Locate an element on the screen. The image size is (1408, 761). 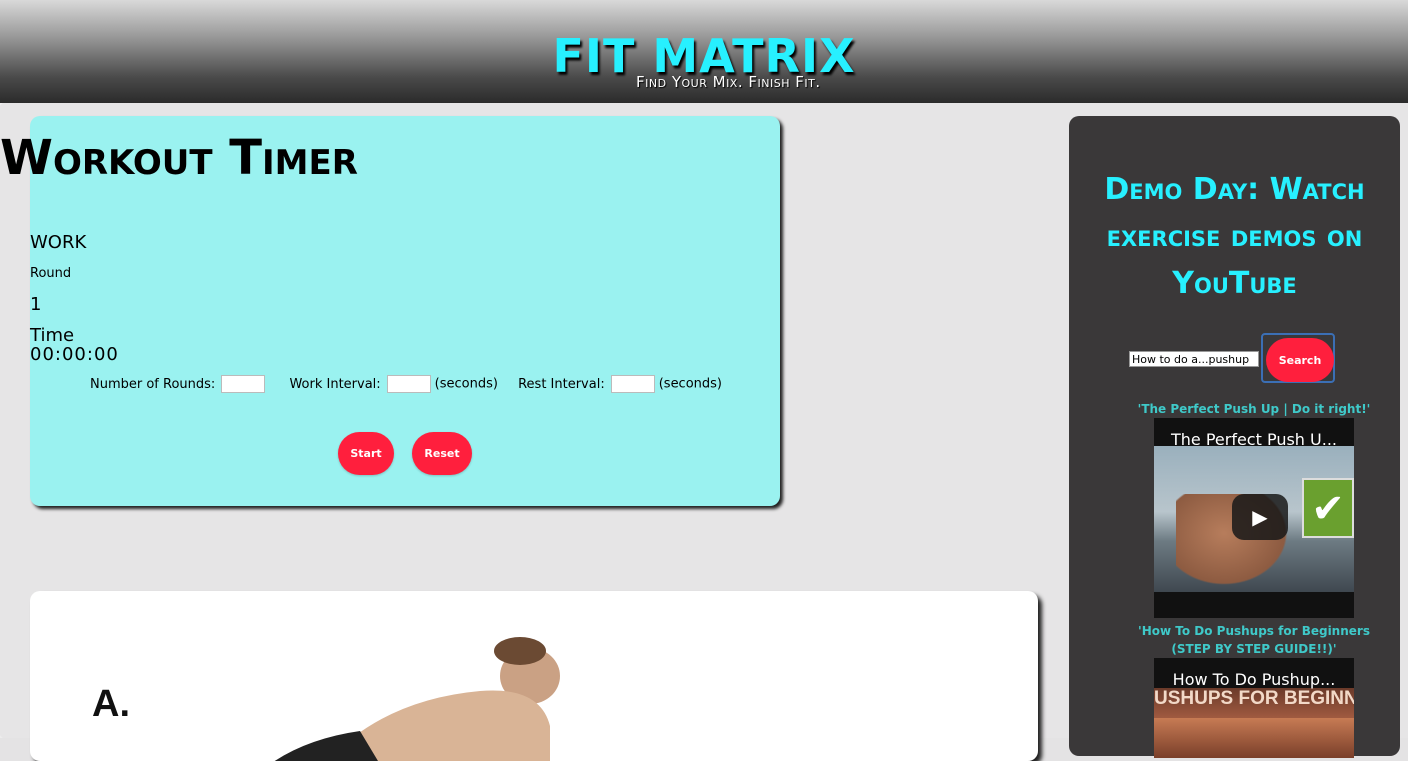
pushup-figure-image is located at coordinates (417, 699).